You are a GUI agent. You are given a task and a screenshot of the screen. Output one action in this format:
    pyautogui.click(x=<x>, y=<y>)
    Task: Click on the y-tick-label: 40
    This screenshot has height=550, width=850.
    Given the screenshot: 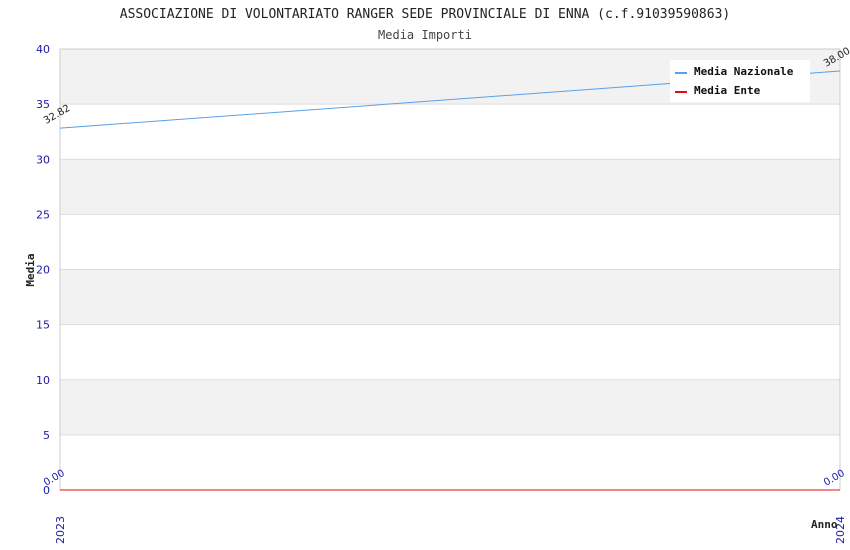 What is the action you would take?
    pyautogui.click(x=43, y=49)
    